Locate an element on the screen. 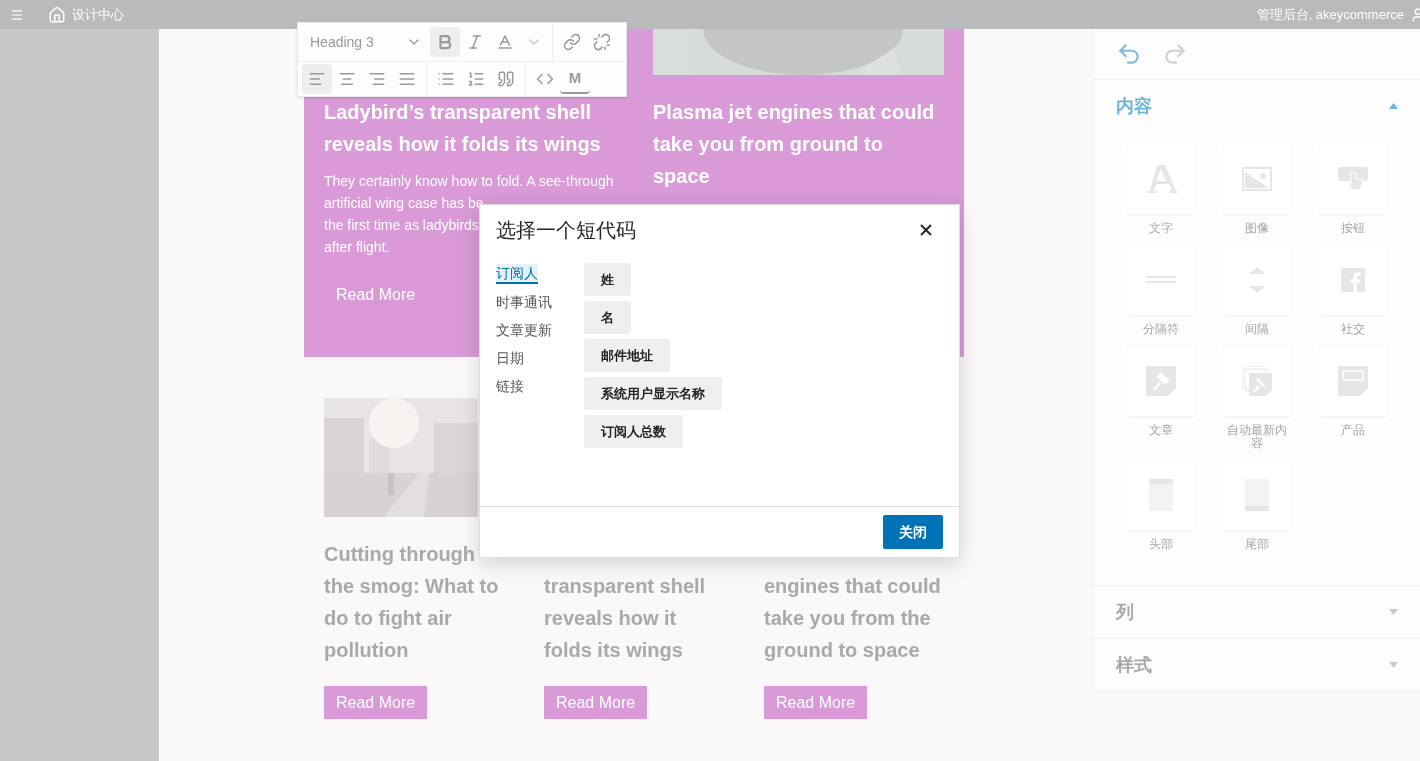  menu-icon is located at coordinates (17, 14).